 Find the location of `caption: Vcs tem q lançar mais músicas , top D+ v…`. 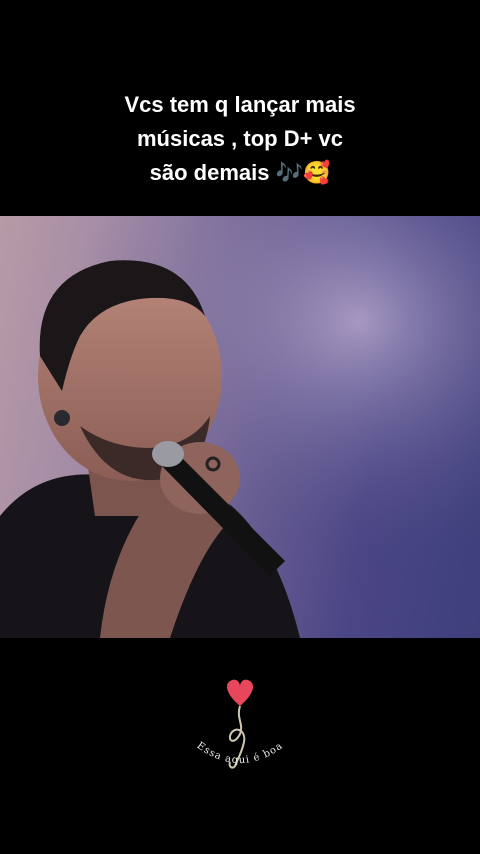

caption: Vcs tem q lançar mais músicas , top D+ v… is located at coordinates (240, 139).